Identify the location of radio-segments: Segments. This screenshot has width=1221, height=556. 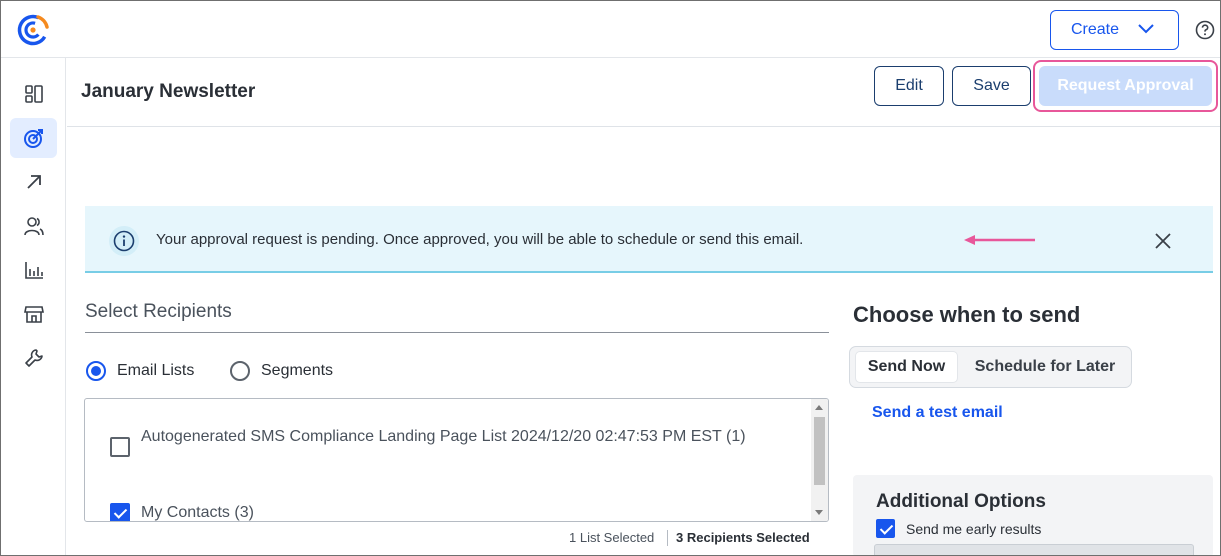
(281, 371).